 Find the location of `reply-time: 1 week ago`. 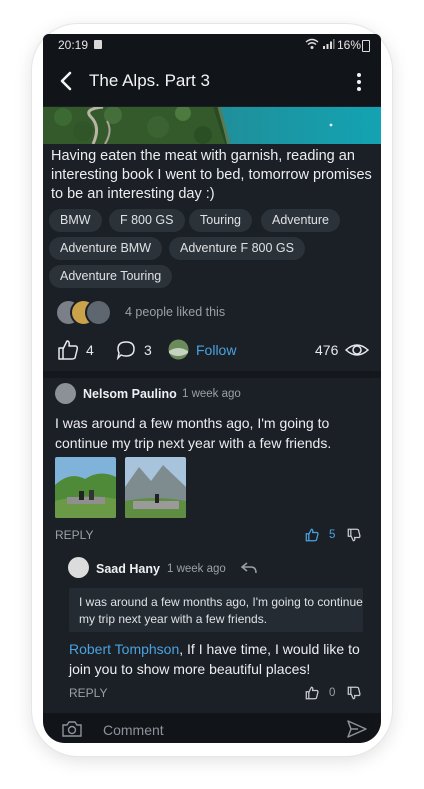

reply-time: 1 week ago is located at coordinates (196, 569).